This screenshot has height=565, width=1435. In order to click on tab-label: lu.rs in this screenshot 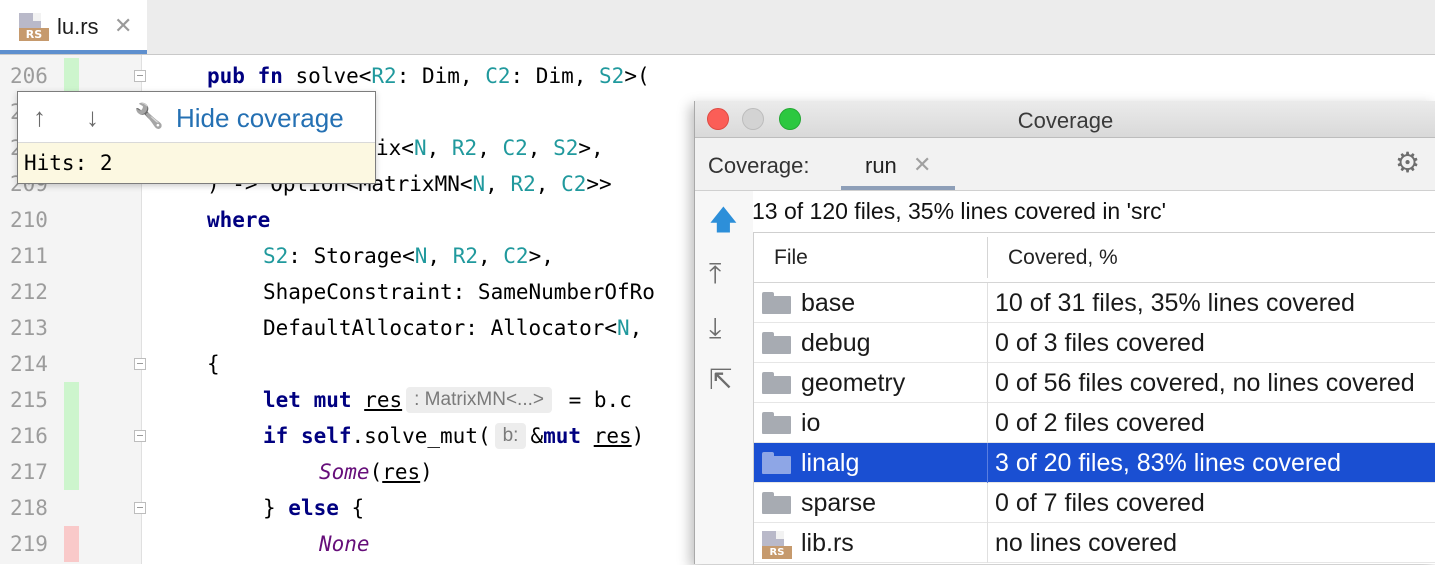, I will do `click(78, 26)`.